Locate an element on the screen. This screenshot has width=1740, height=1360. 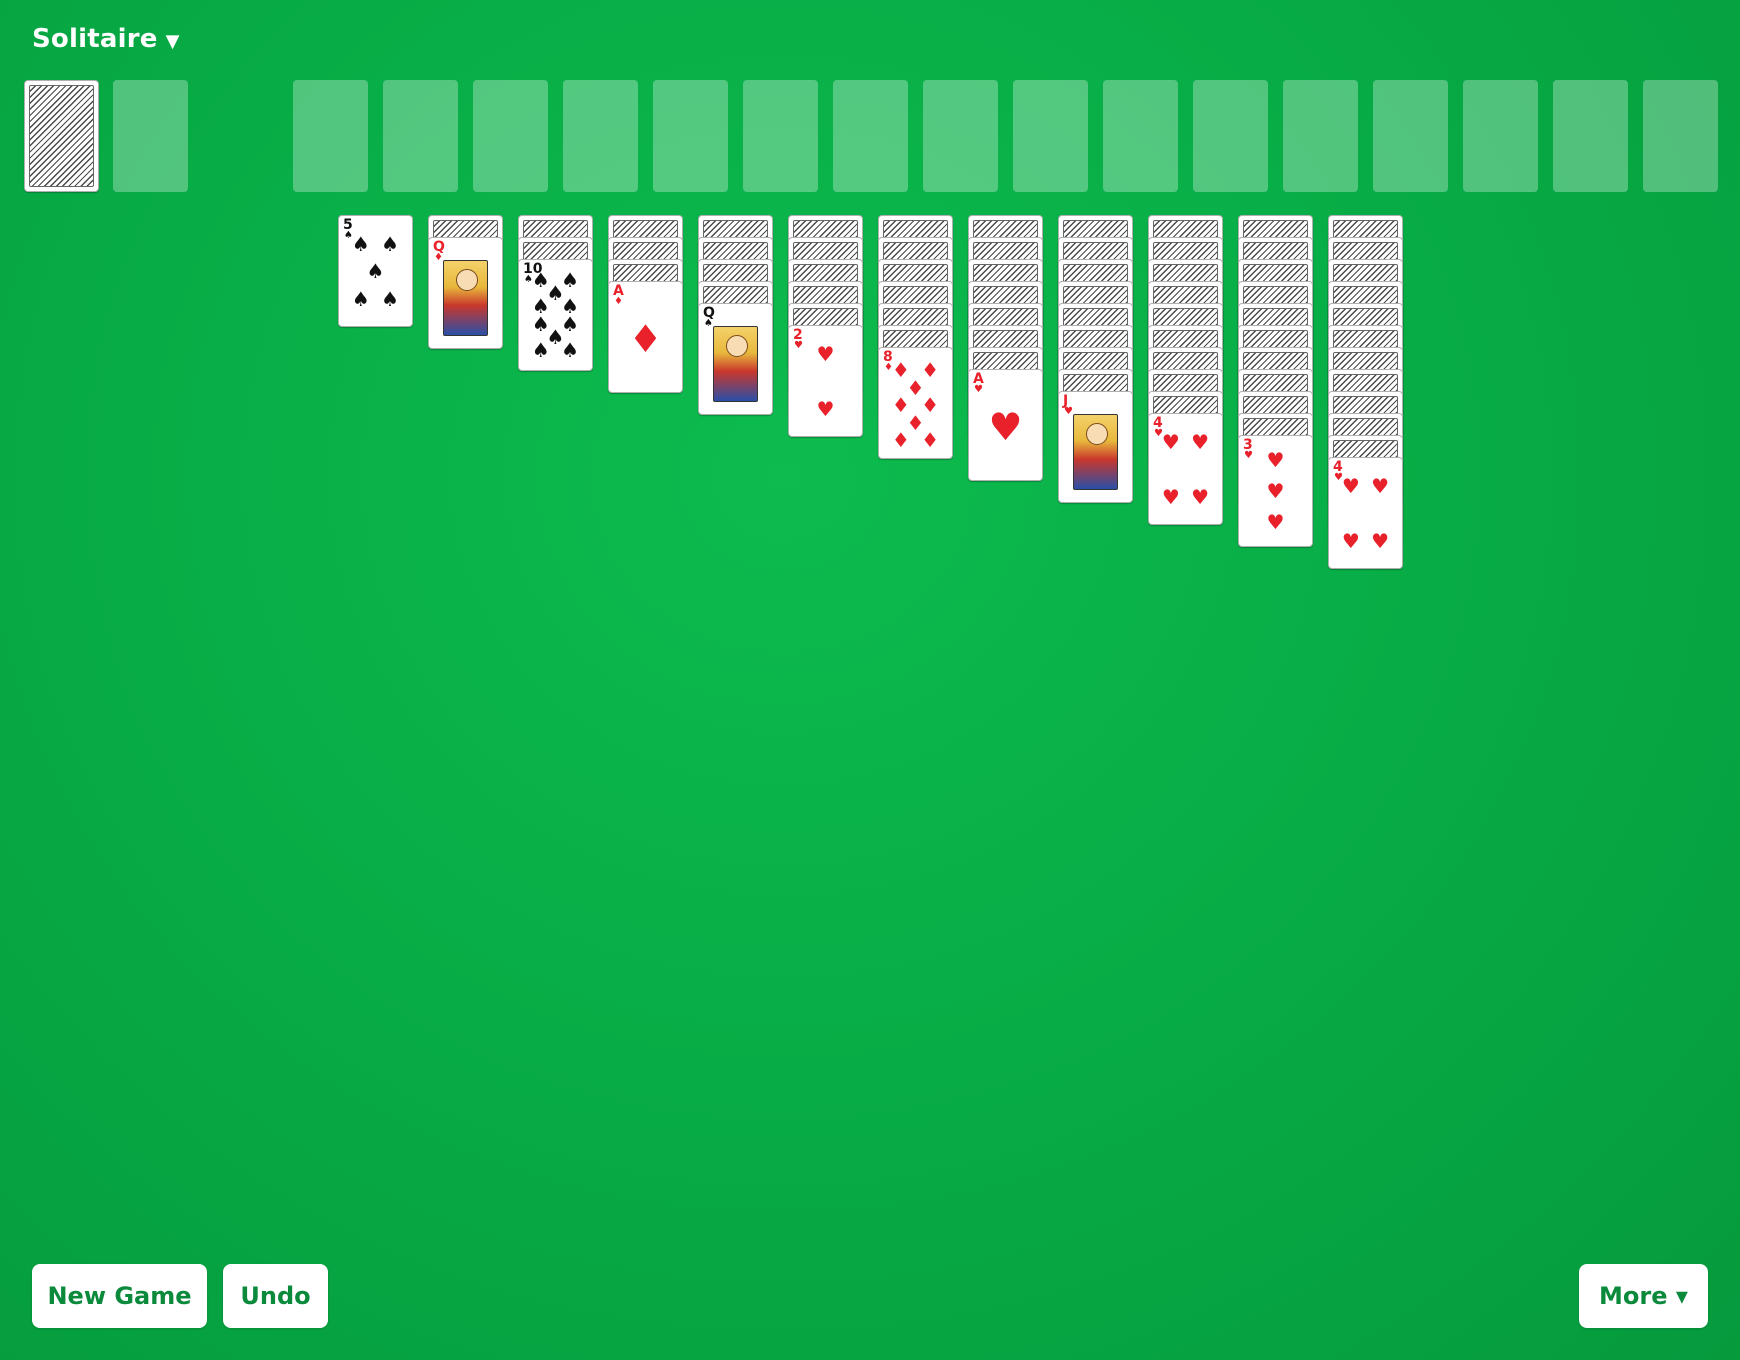
tableau-card-j-hearts: J ♥ is located at coordinates (1095, 447).